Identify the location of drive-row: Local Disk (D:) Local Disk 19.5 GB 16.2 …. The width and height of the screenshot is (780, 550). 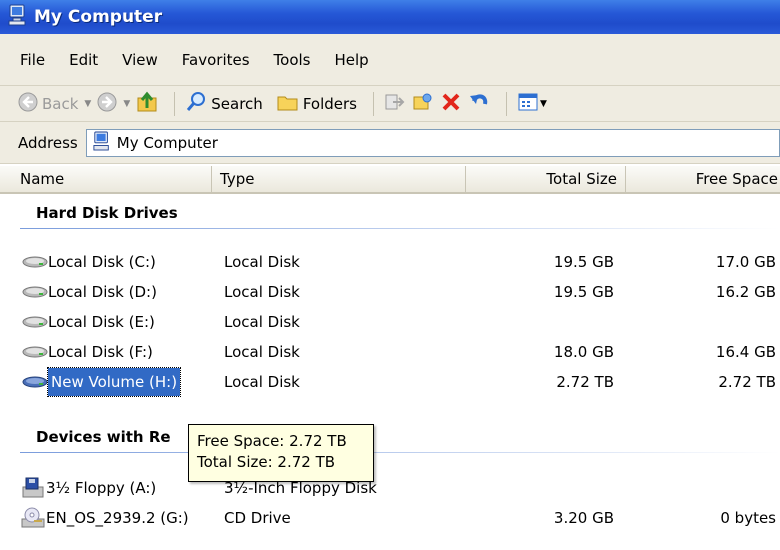
(390, 292).